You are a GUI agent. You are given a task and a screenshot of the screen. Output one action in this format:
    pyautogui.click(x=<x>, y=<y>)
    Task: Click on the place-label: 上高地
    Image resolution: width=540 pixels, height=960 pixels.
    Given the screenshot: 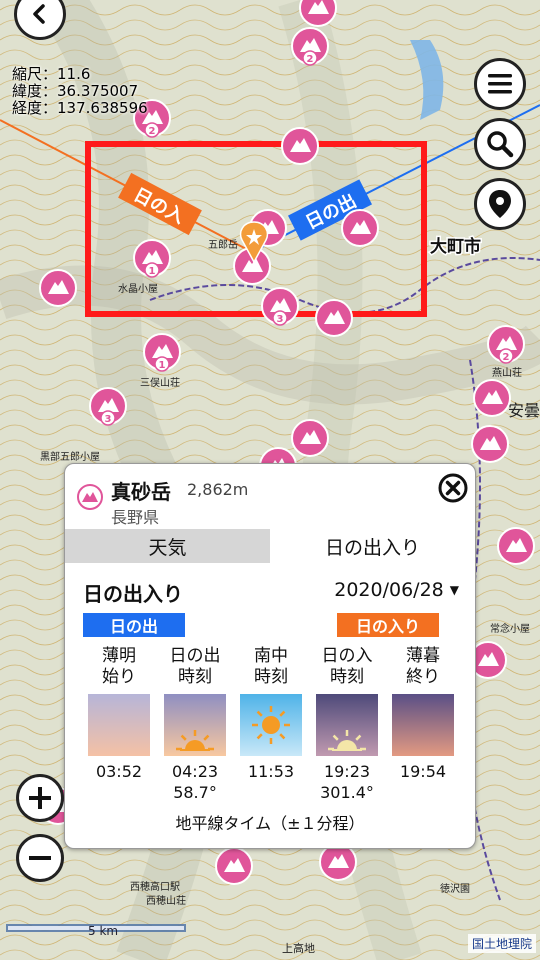 What is the action you would take?
    pyautogui.click(x=298, y=948)
    